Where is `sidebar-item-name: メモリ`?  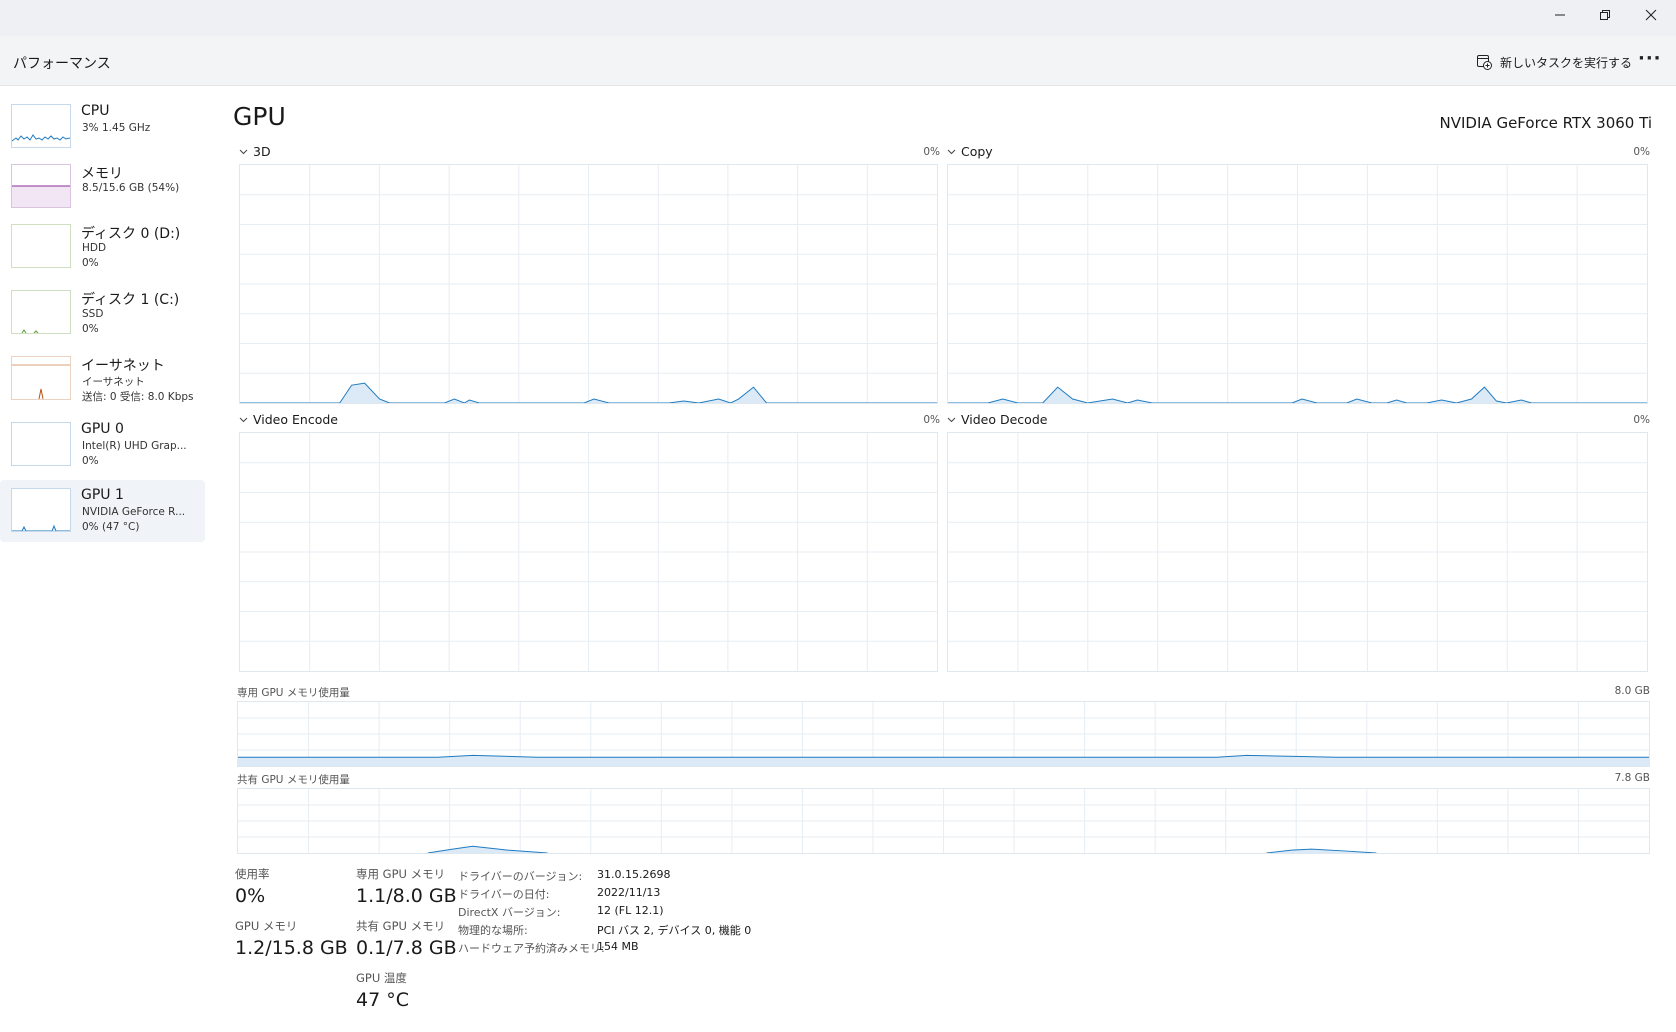 sidebar-item-name: メモリ is located at coordinates (102, 174).